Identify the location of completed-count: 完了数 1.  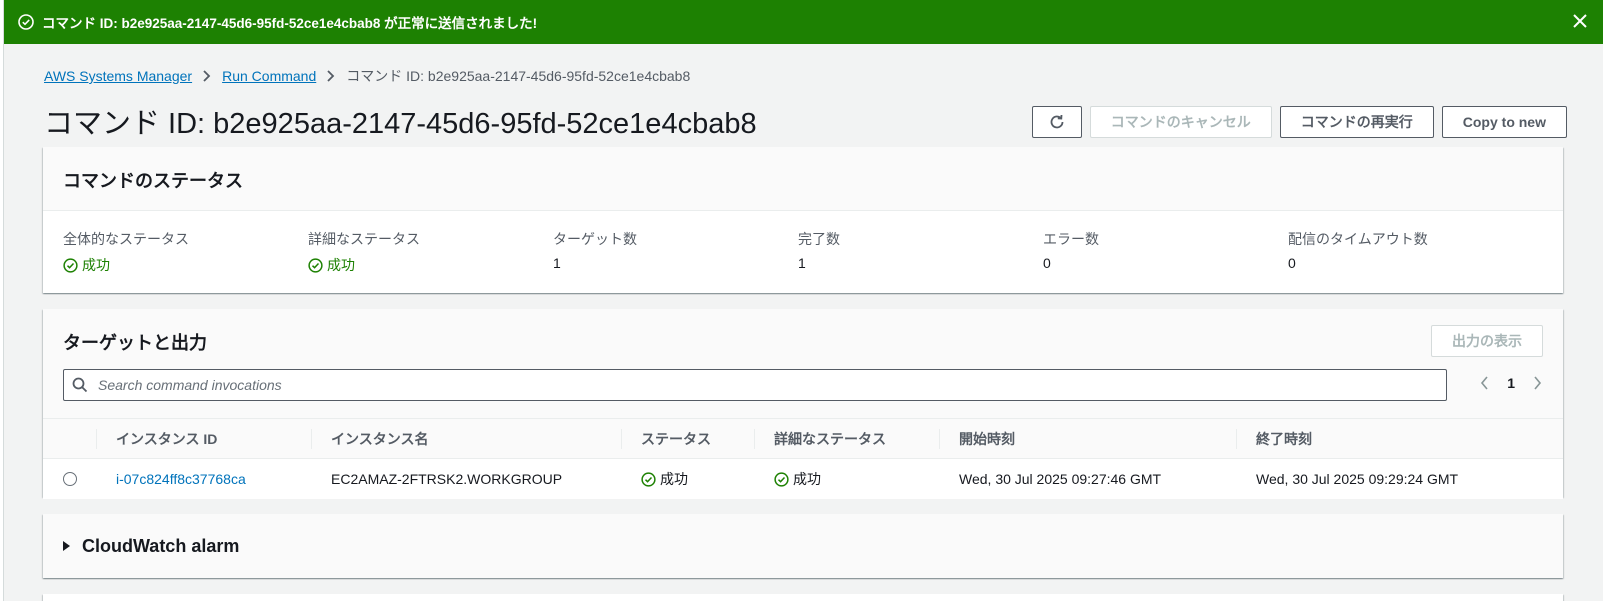
(819, 250).